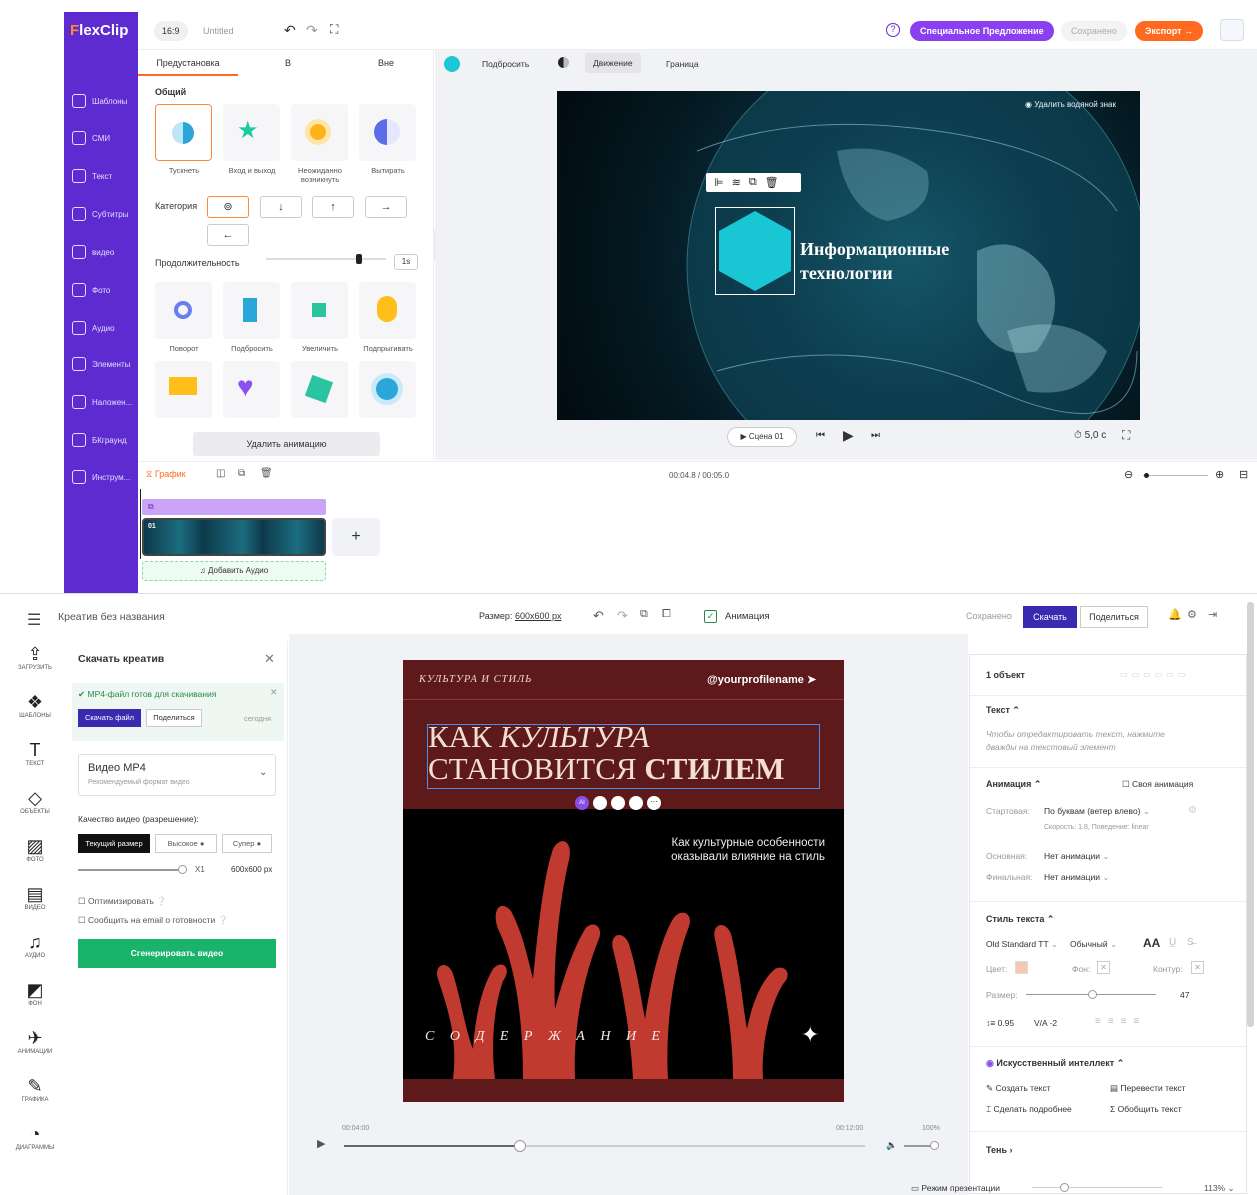 This screenshot has height=1195, width=1257. Describe the element at coordinates (171, 31) in the screenshot. I see `ratio-button: 16:9` at that location.